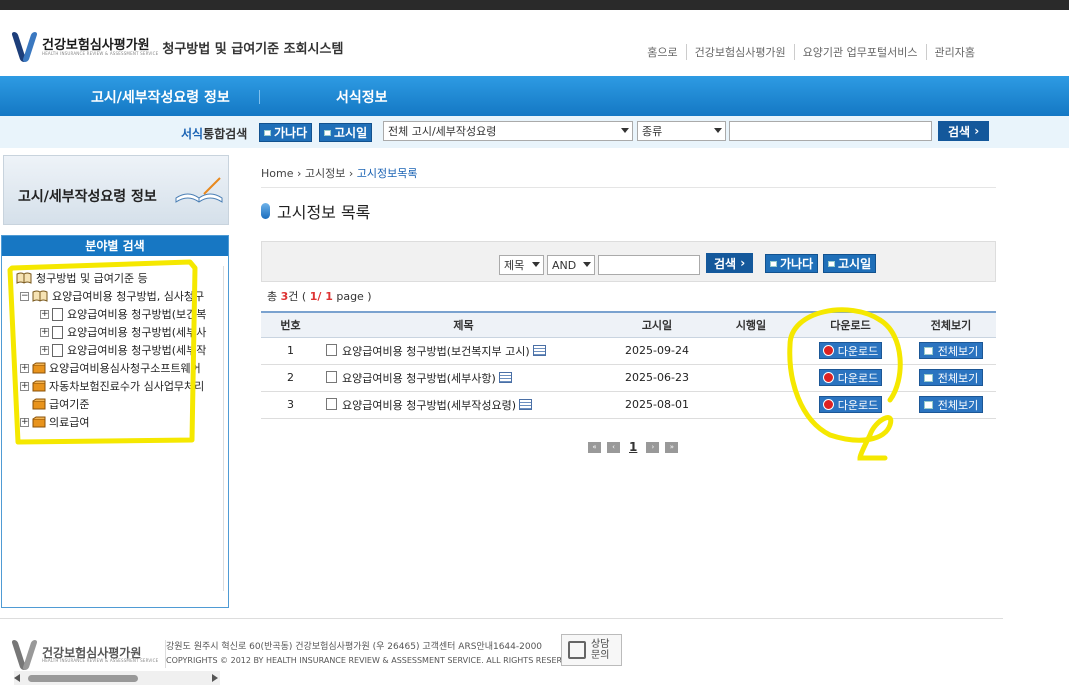 This screenshot has height=685, width=1069. Describe the element at coordinates (739, 52) in the screenshot. I see `link-hira: 건강보험심사평가원` at that location.